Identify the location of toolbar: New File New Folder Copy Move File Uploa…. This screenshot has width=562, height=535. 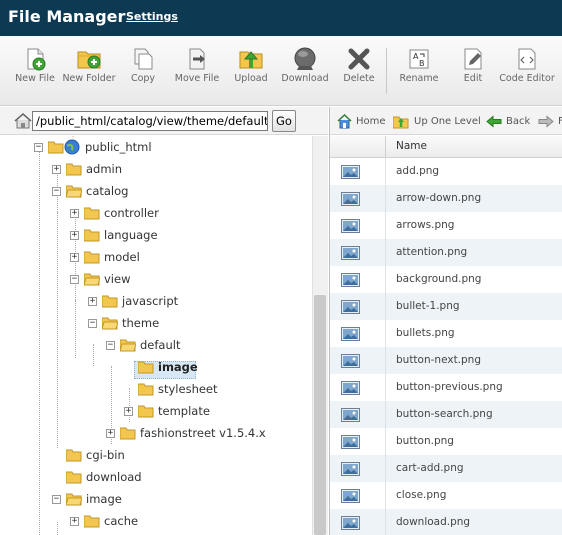
(281, 71).